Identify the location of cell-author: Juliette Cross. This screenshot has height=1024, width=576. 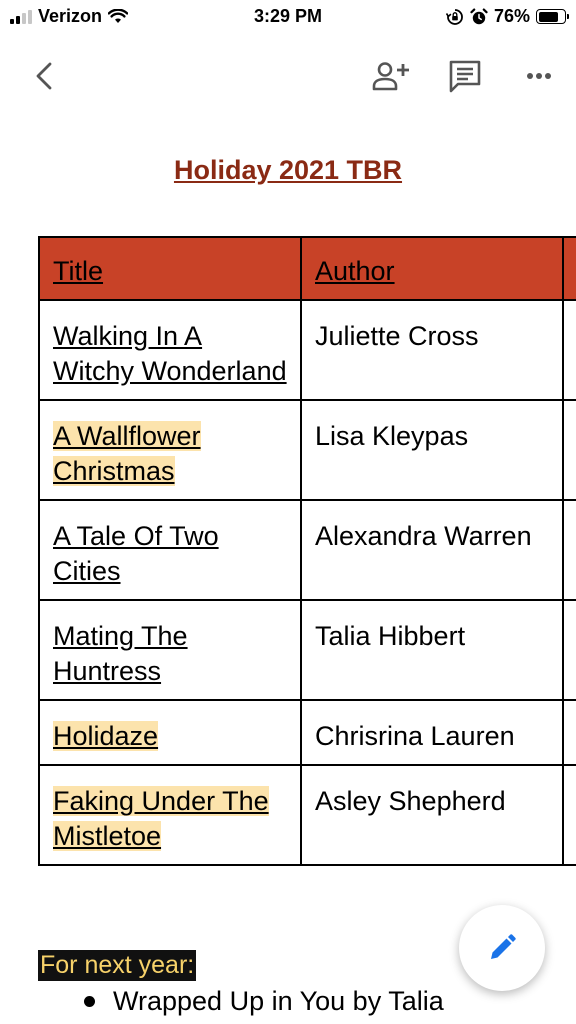
(432, 350).